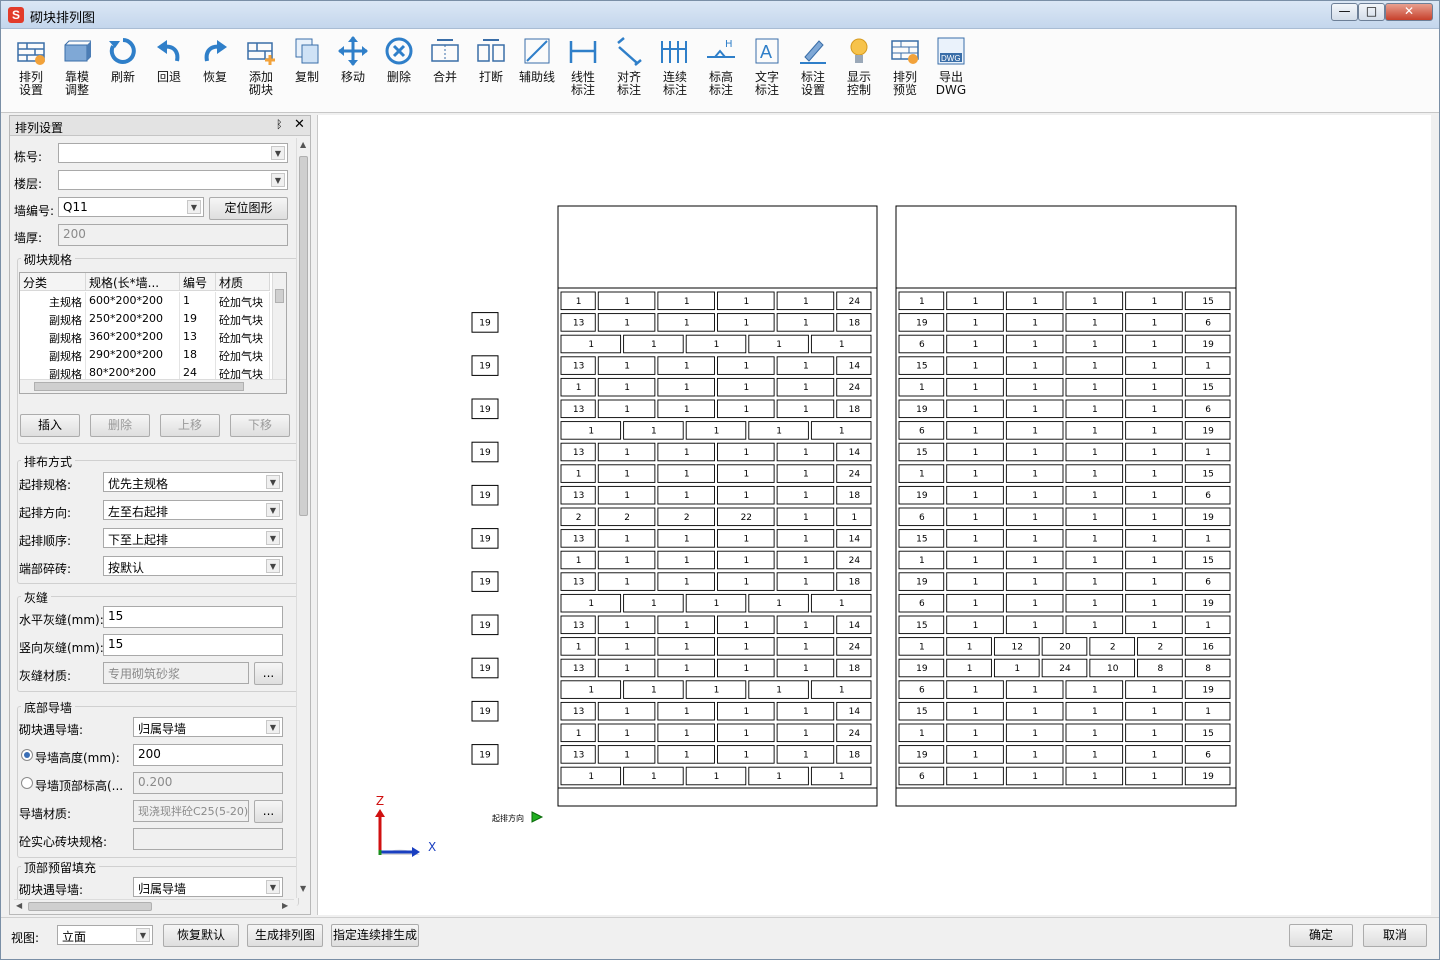  Describe the element at coordinates (375, 935) in the screenshot. I see `continuous-generate-button: 指定连续排生成` at that location.